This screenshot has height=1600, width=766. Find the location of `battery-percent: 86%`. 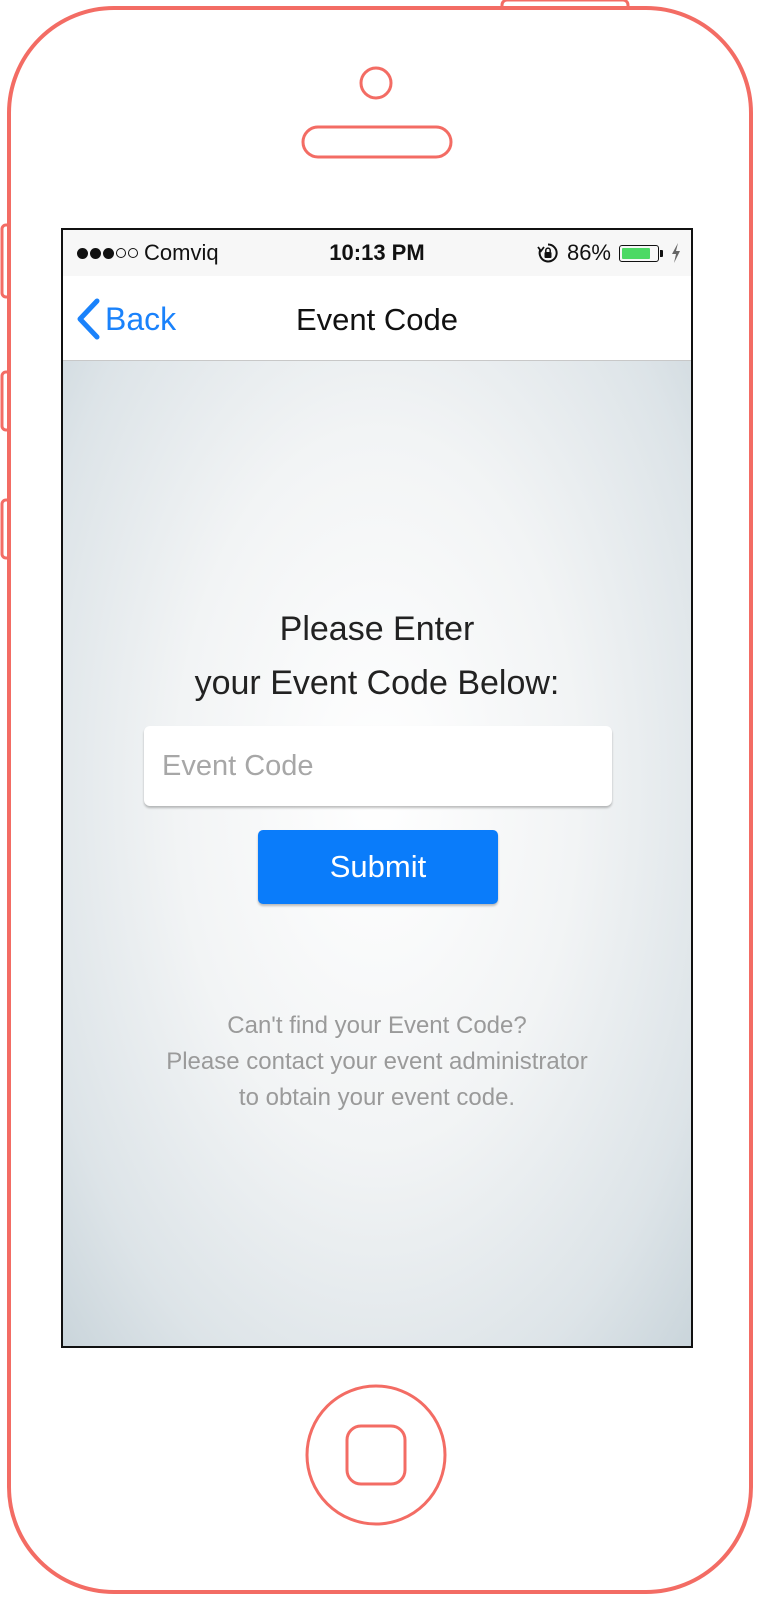

battery-percent: 86% is located at coordinates (588, 252).